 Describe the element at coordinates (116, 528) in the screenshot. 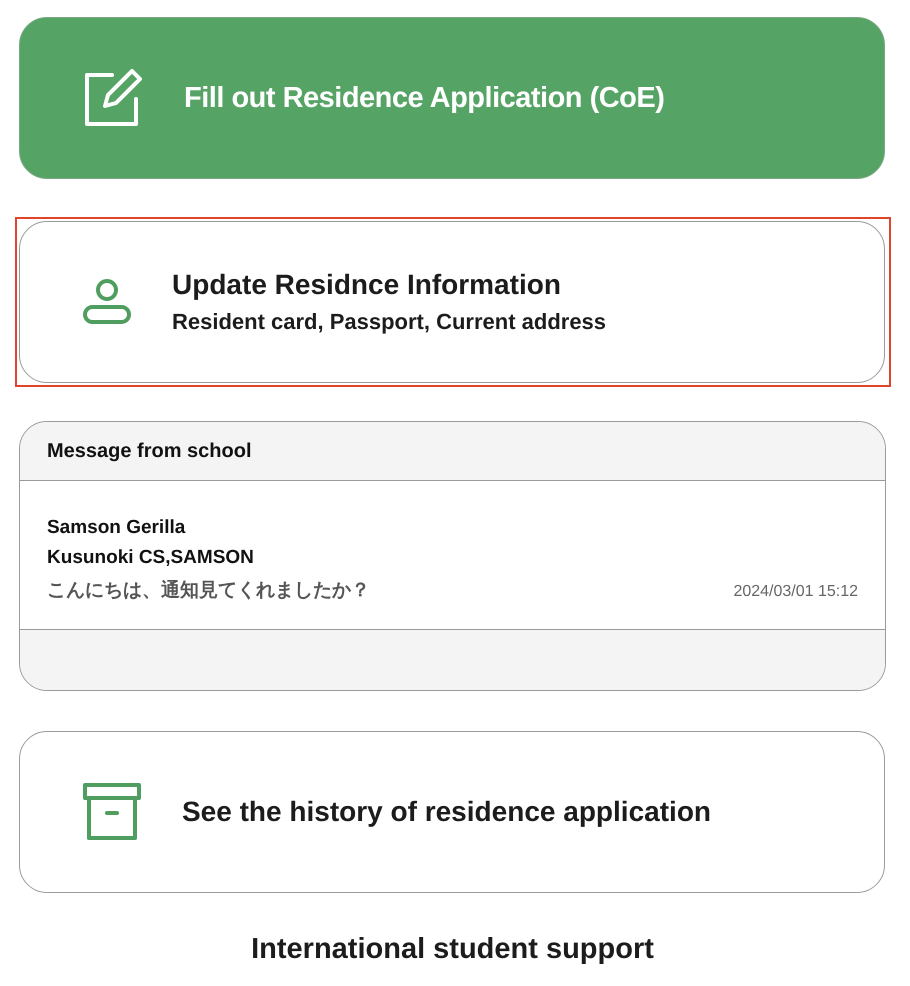

I see `sender-name: Samson Gerilla` at that location.